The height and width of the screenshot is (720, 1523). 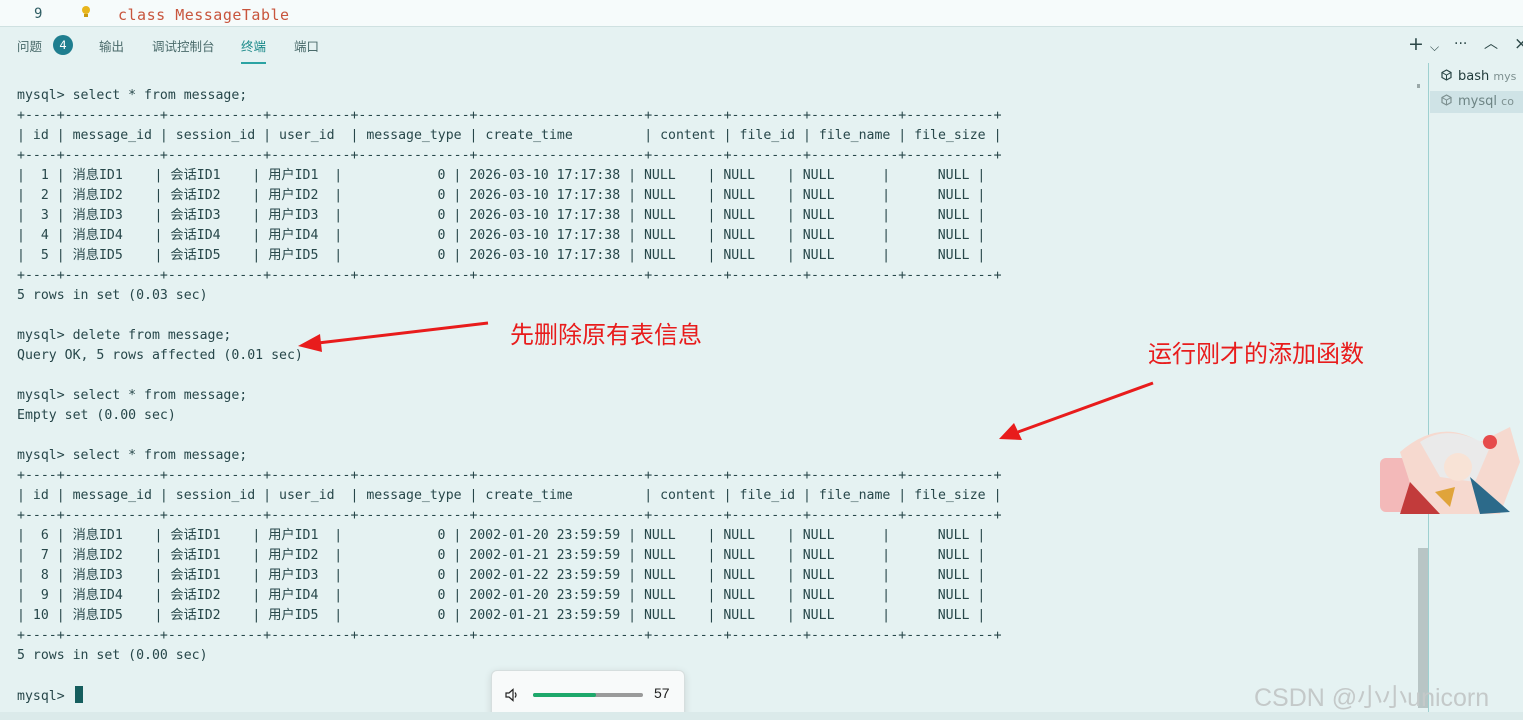 What do you see at coordinates (393, 336) in the screenshot?
I see `arrow-delete` at bounding box center [393, 336].